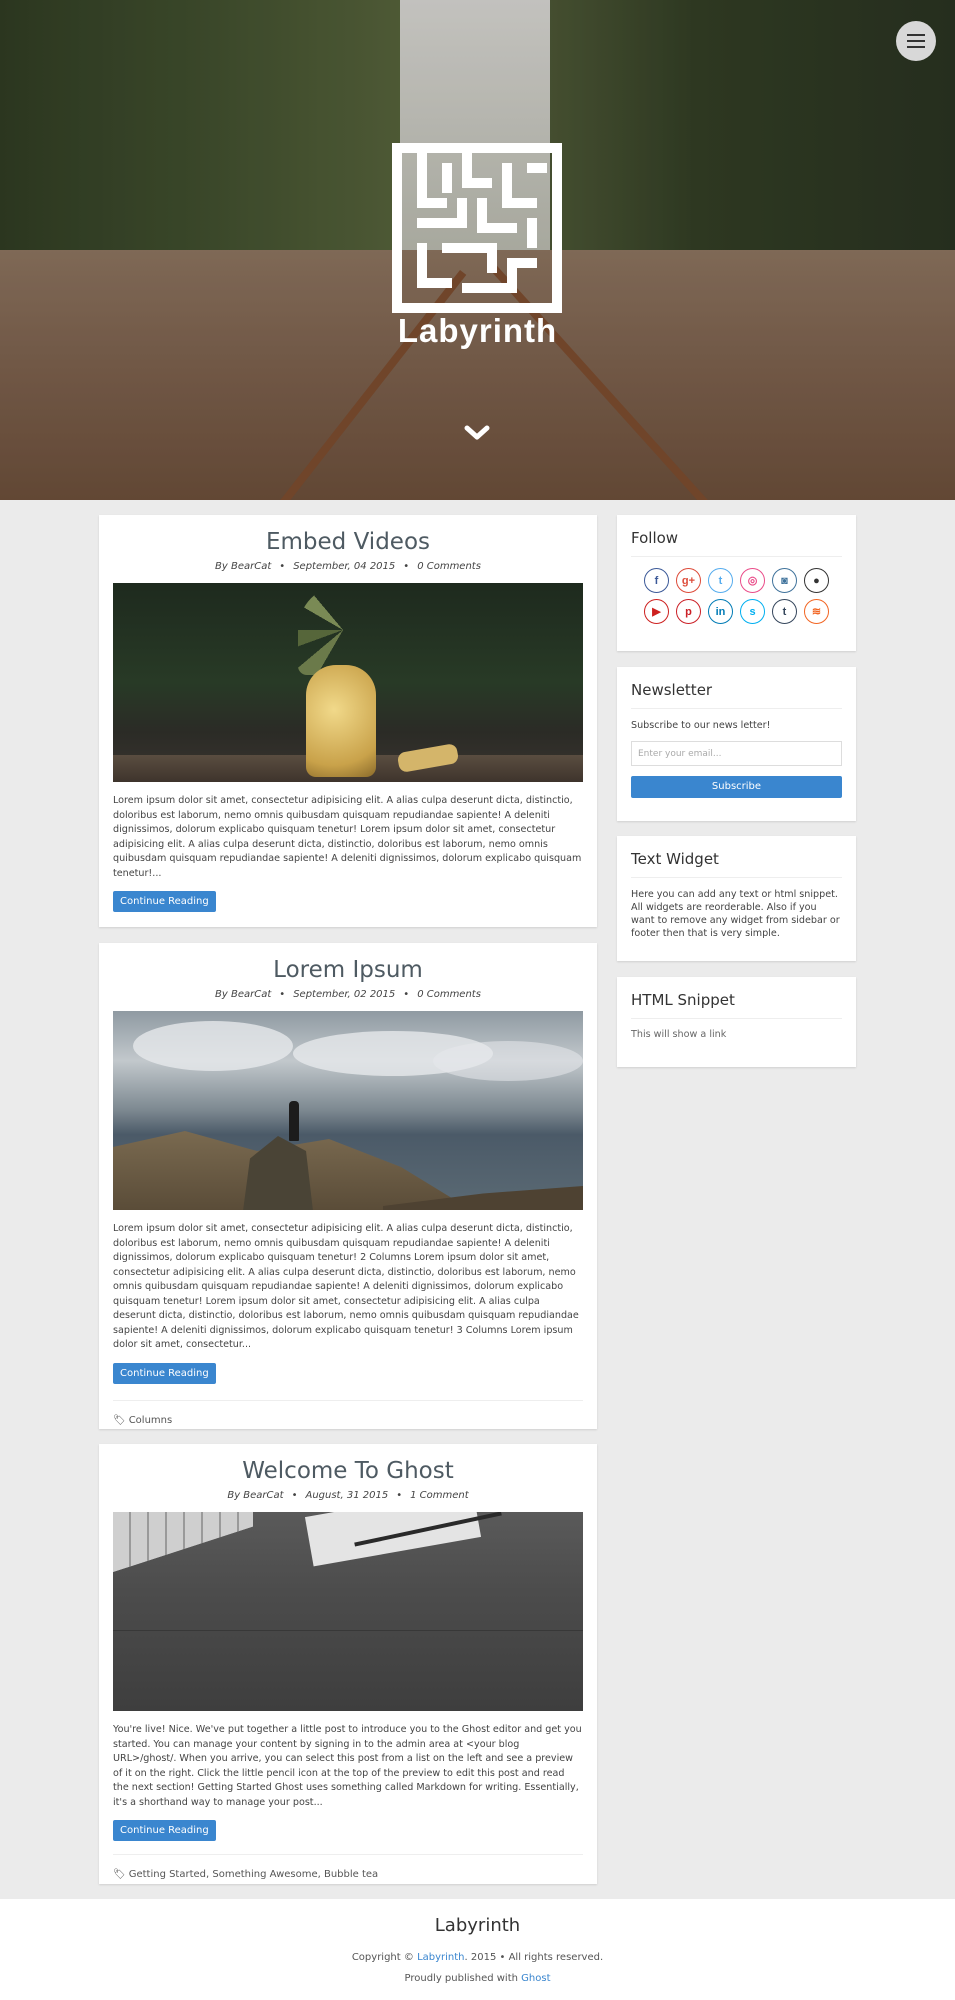 The height and width of the screenshot is (2000, 955). Describe the element at coordinates (477, 1978) in the screenshot. I see `published-text: Proudly published with Ghost` at that location.